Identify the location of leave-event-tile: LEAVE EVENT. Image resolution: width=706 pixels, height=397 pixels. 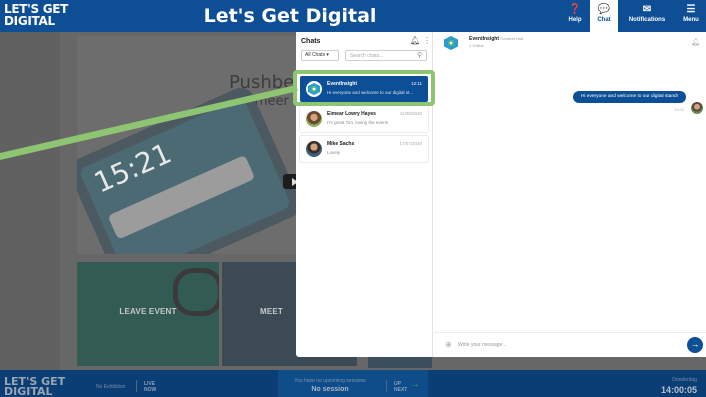
(148, 314).